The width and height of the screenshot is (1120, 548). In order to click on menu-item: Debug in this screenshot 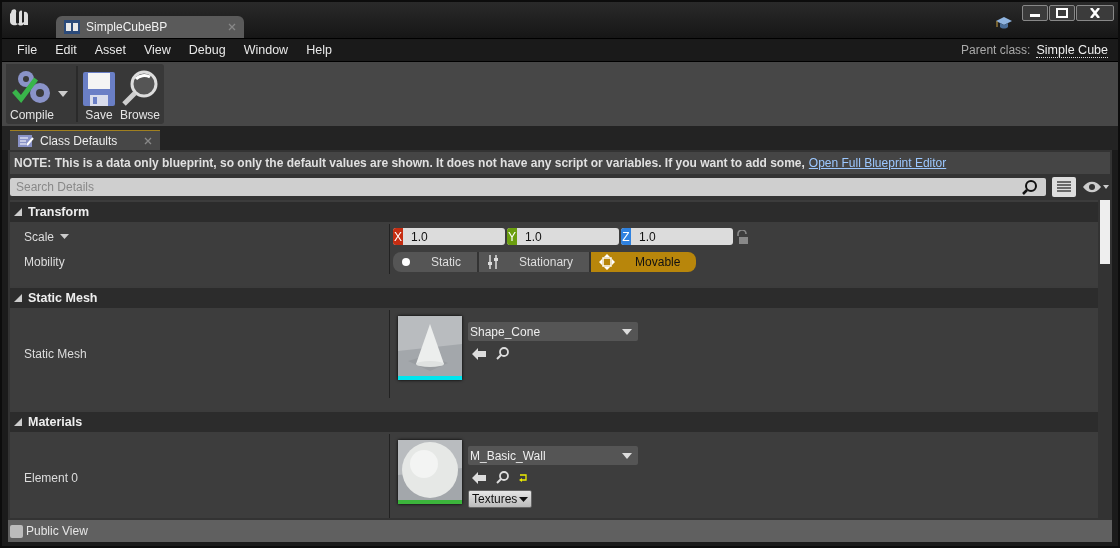, I will do `click(207, 50)`.